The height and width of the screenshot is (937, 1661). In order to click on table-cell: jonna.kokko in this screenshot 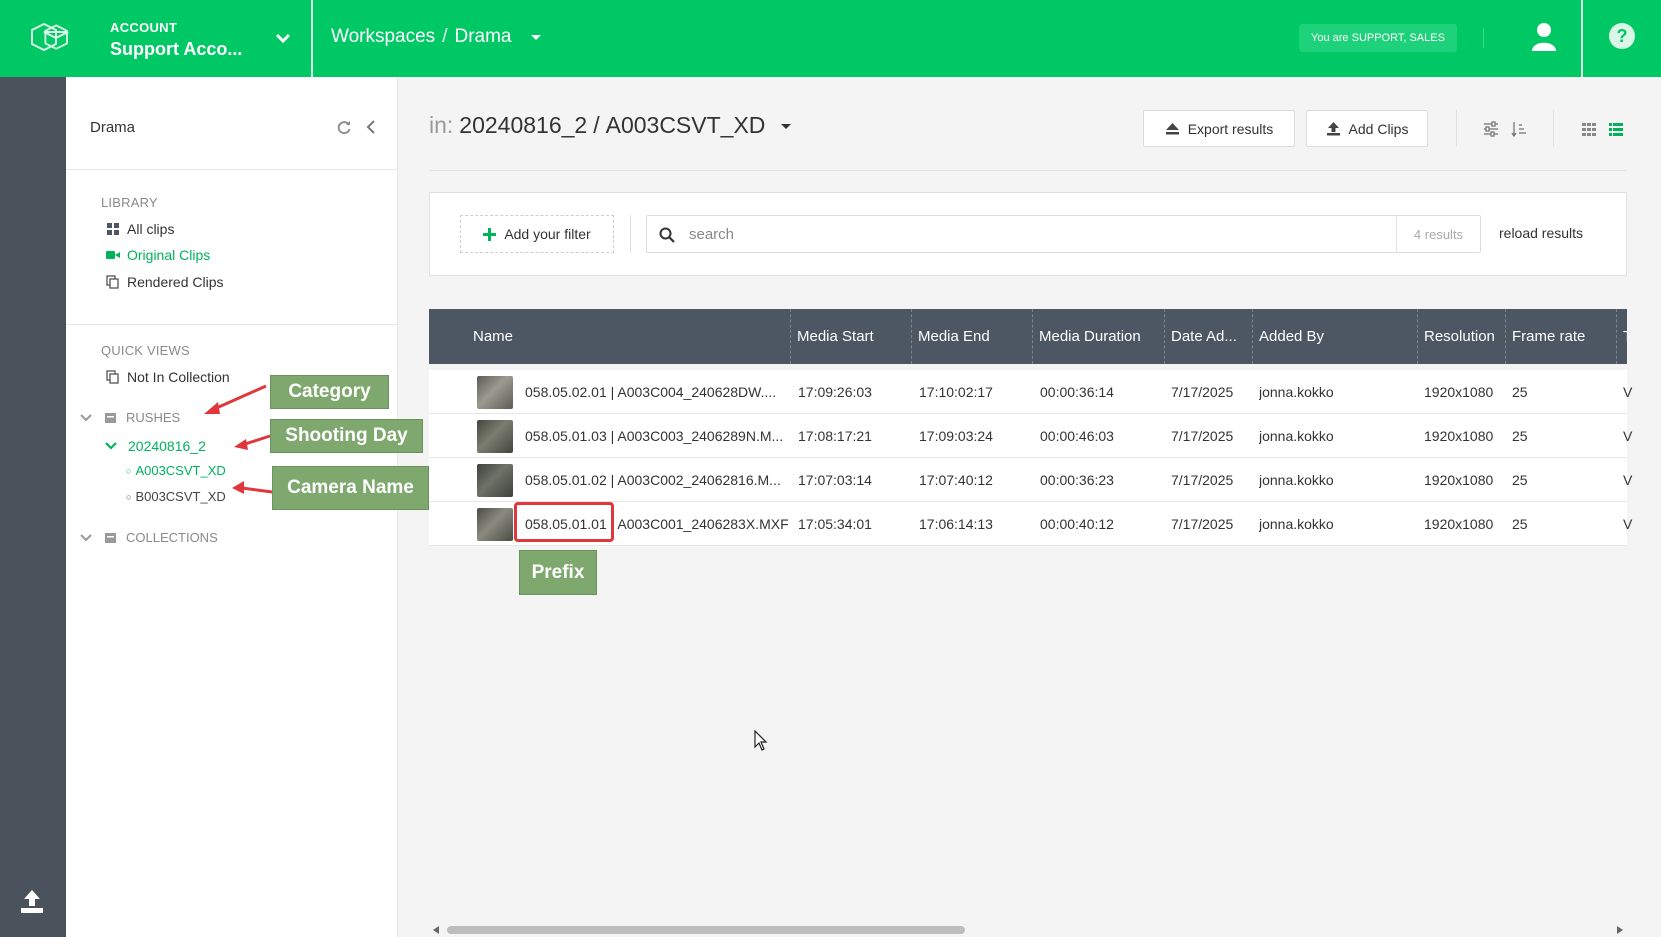, I will do `click(1296, 436)`.